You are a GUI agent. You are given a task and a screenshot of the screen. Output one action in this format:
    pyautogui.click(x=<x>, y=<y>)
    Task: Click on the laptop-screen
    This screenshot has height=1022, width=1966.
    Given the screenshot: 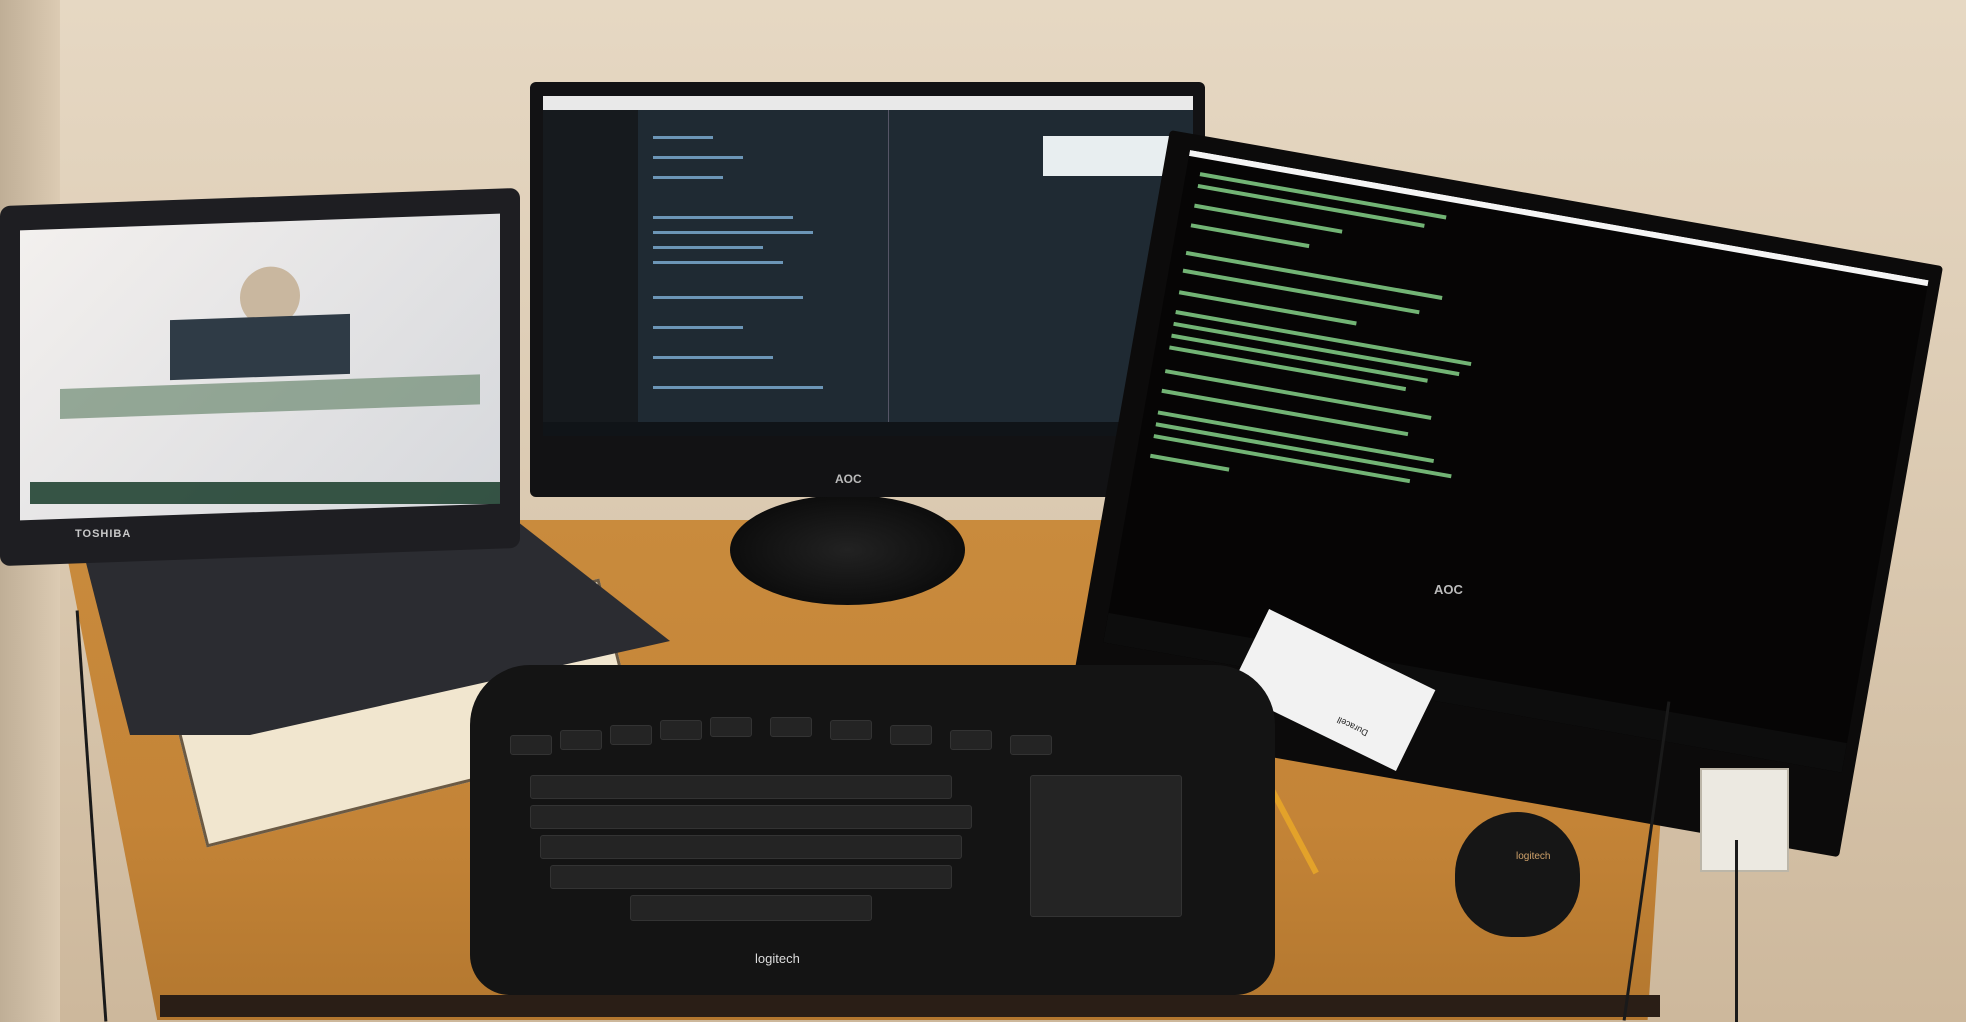 What is the action you would take?
    pyautogui.click(x=260, y=367)
    